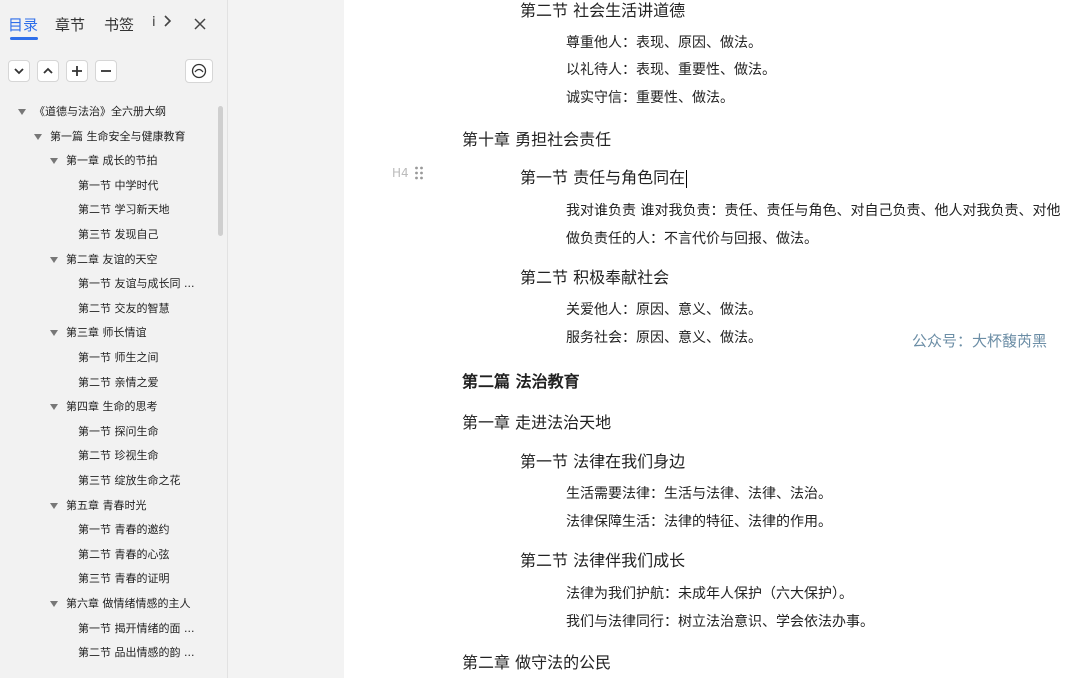 This screenshot has height=678, width=1080. Describe the element at coordinates (813, 210) in the screenshot. I see `doc-paragraph: 我对谁负责 谁对我负责：责任、责任与角色、对自己负责、他人对我负责、对他` at that location.